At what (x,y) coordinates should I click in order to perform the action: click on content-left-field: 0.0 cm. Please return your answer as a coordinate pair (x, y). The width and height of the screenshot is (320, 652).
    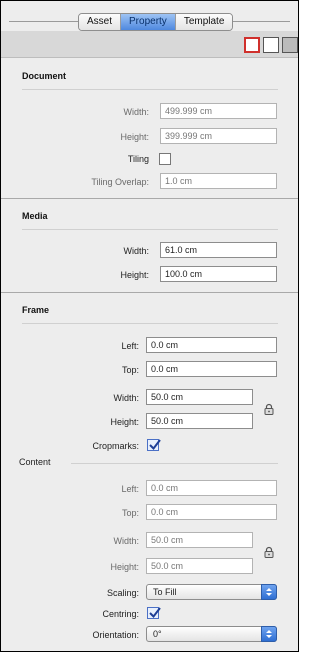
    Looking at the image, I should click on (211, 488).